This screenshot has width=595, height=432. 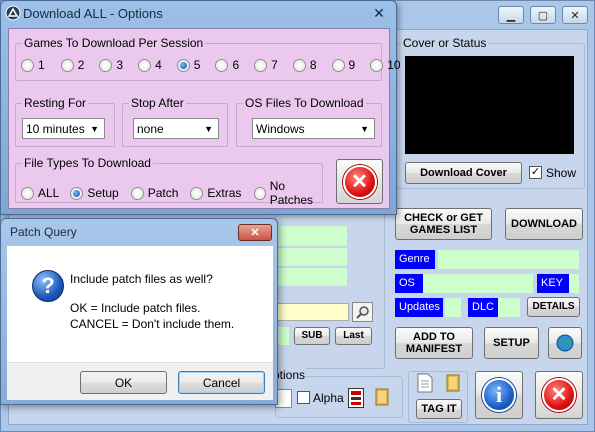 I want to click on app-icon, so click(x=13, y=13).